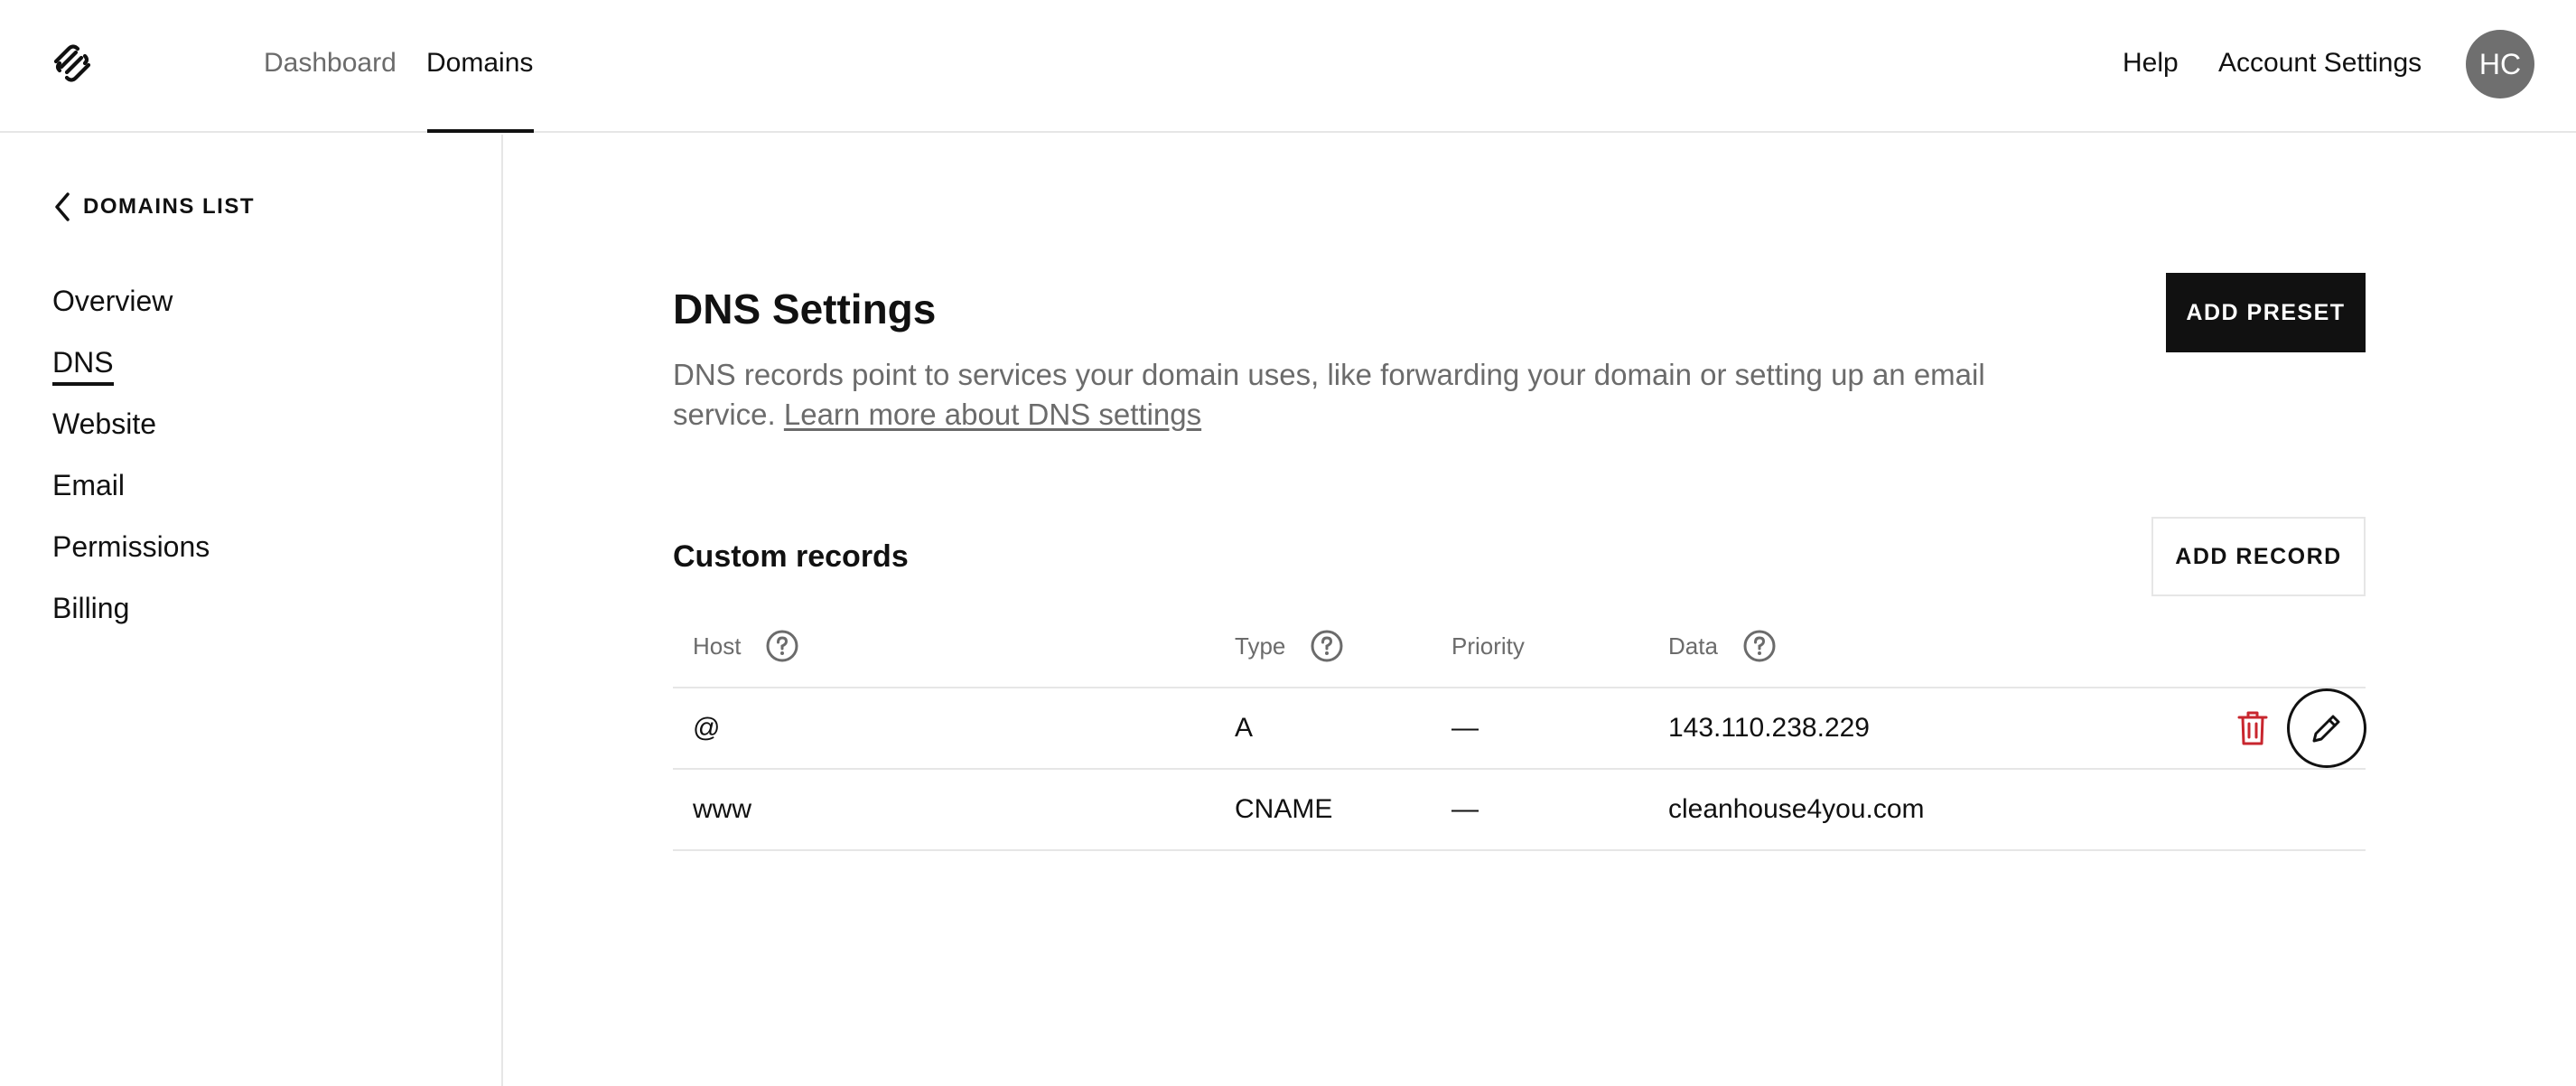 The height and width of the screenshot is (1086, 2576). Describe the element at coordinates (2252, 728) in the screenshot. I see `trash-icon` at that location.